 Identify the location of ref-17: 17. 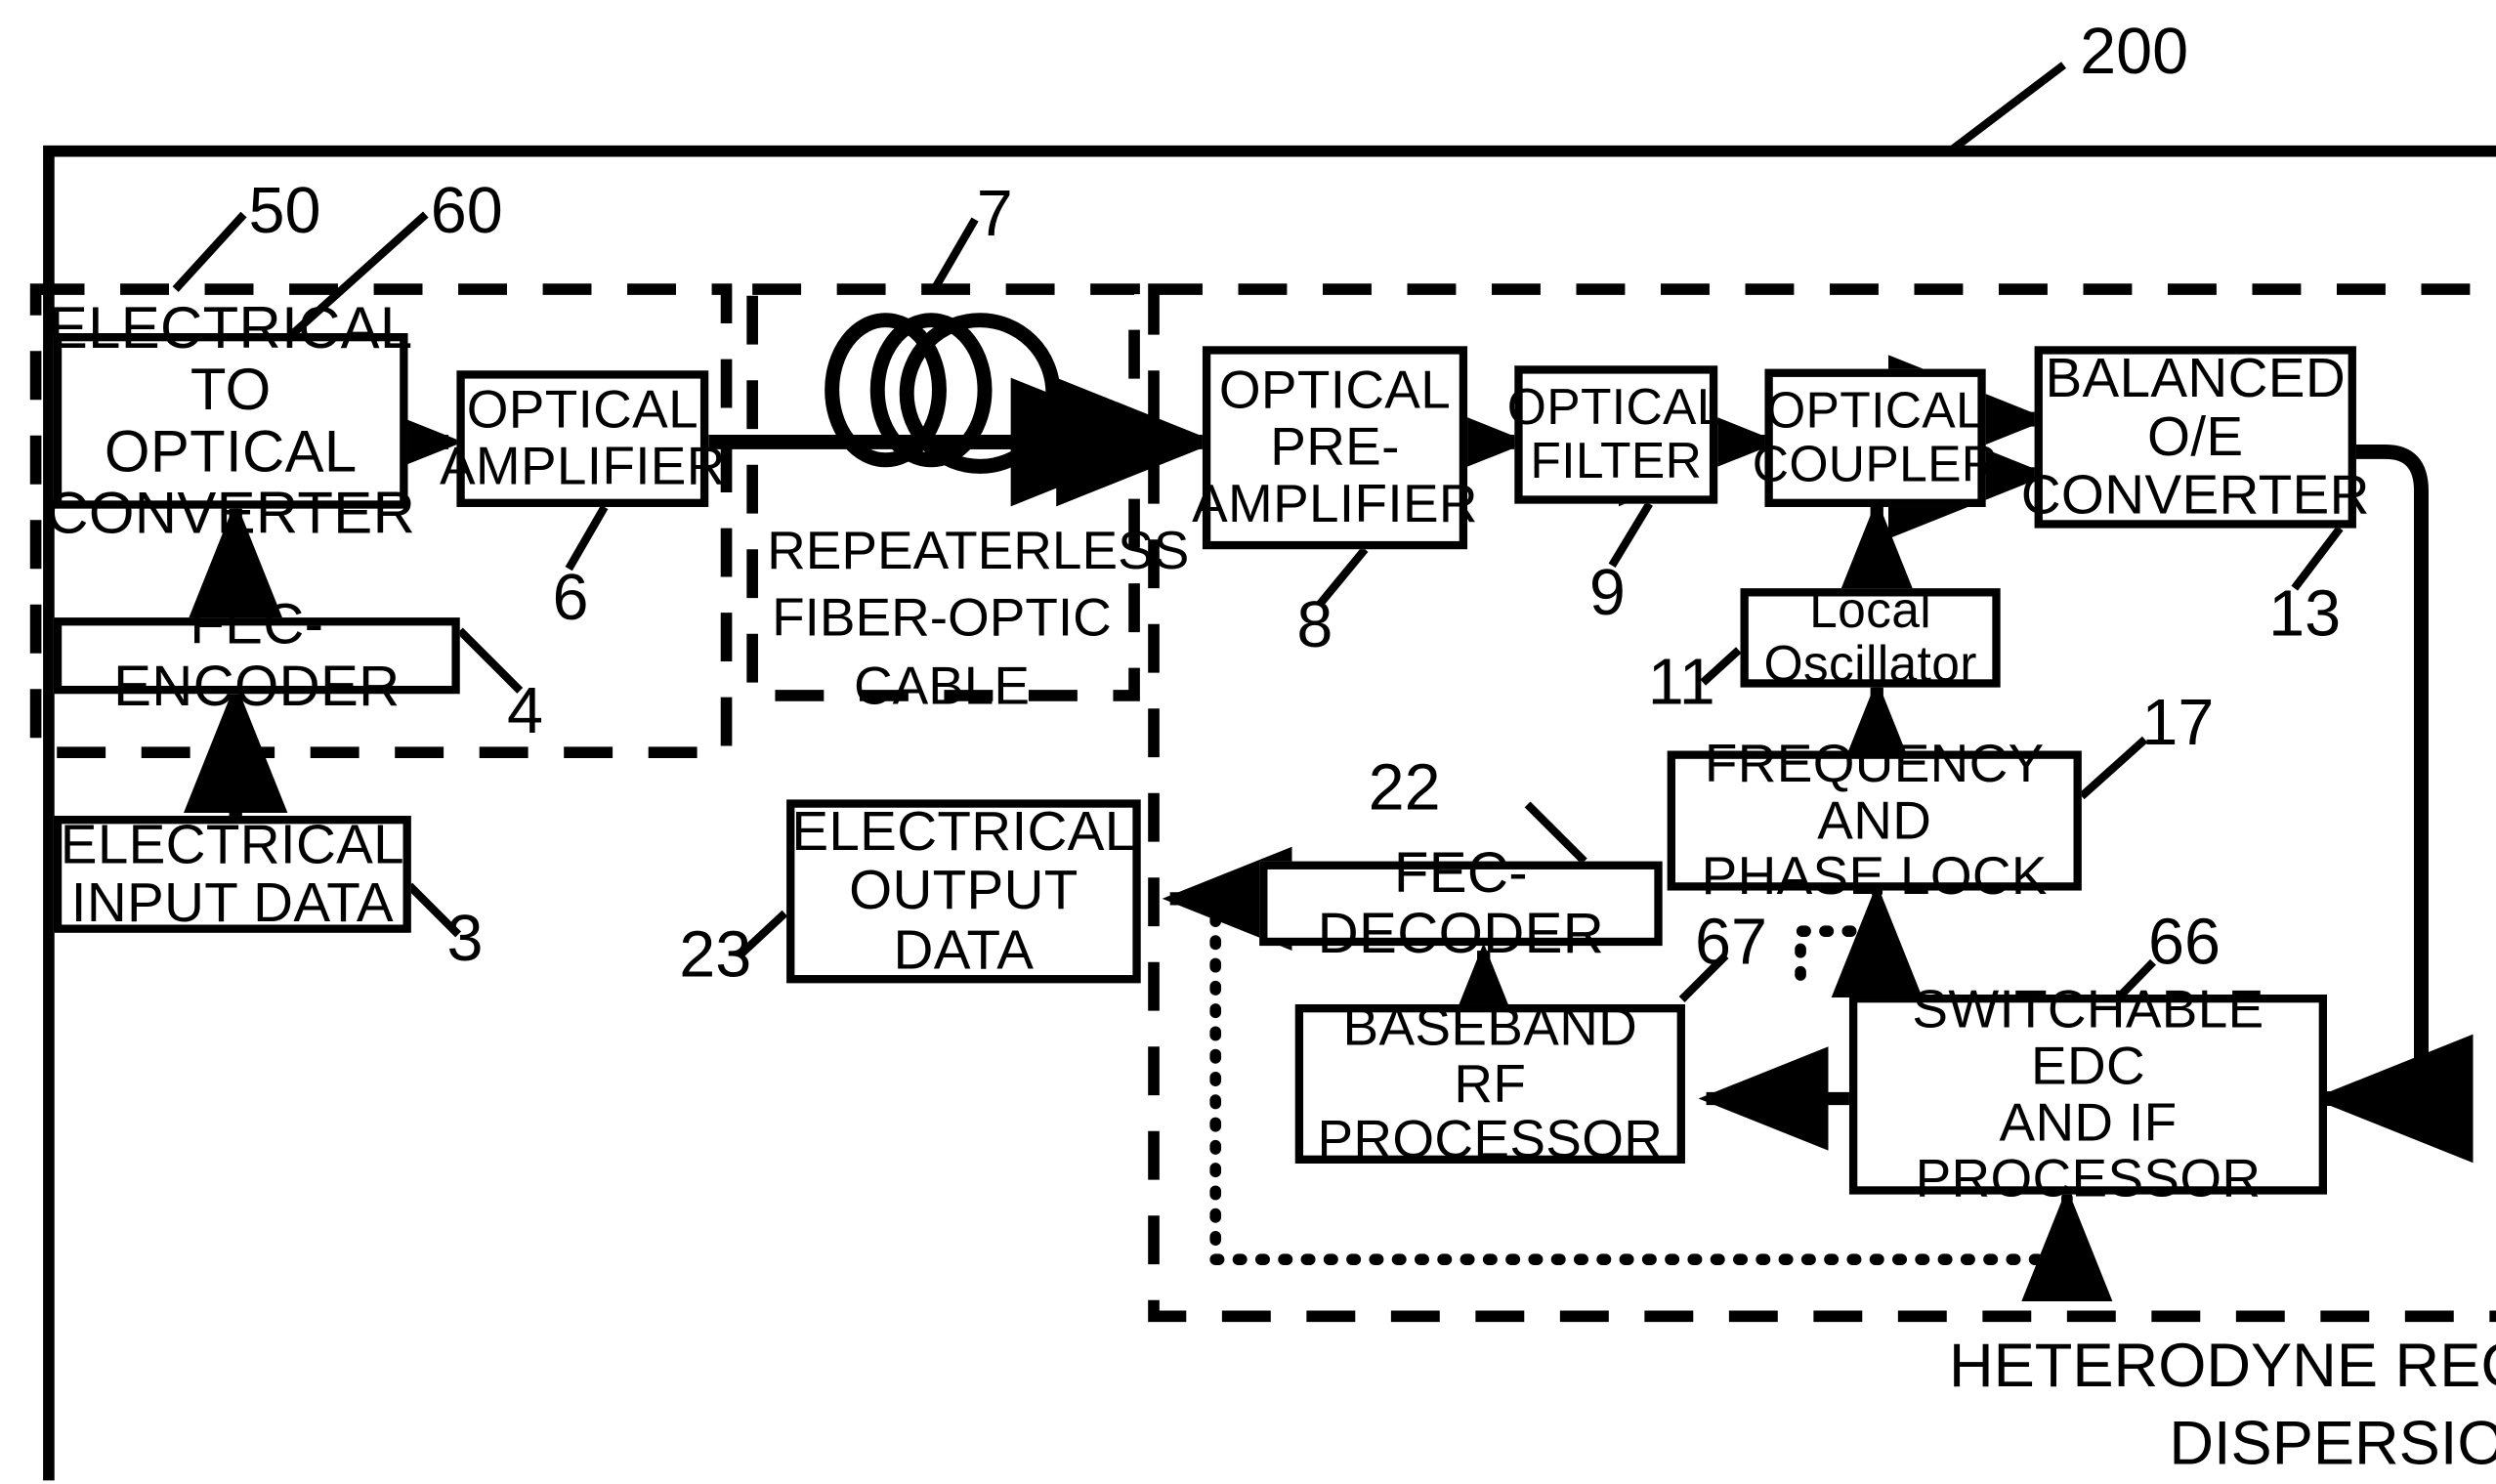
(2178, 723).